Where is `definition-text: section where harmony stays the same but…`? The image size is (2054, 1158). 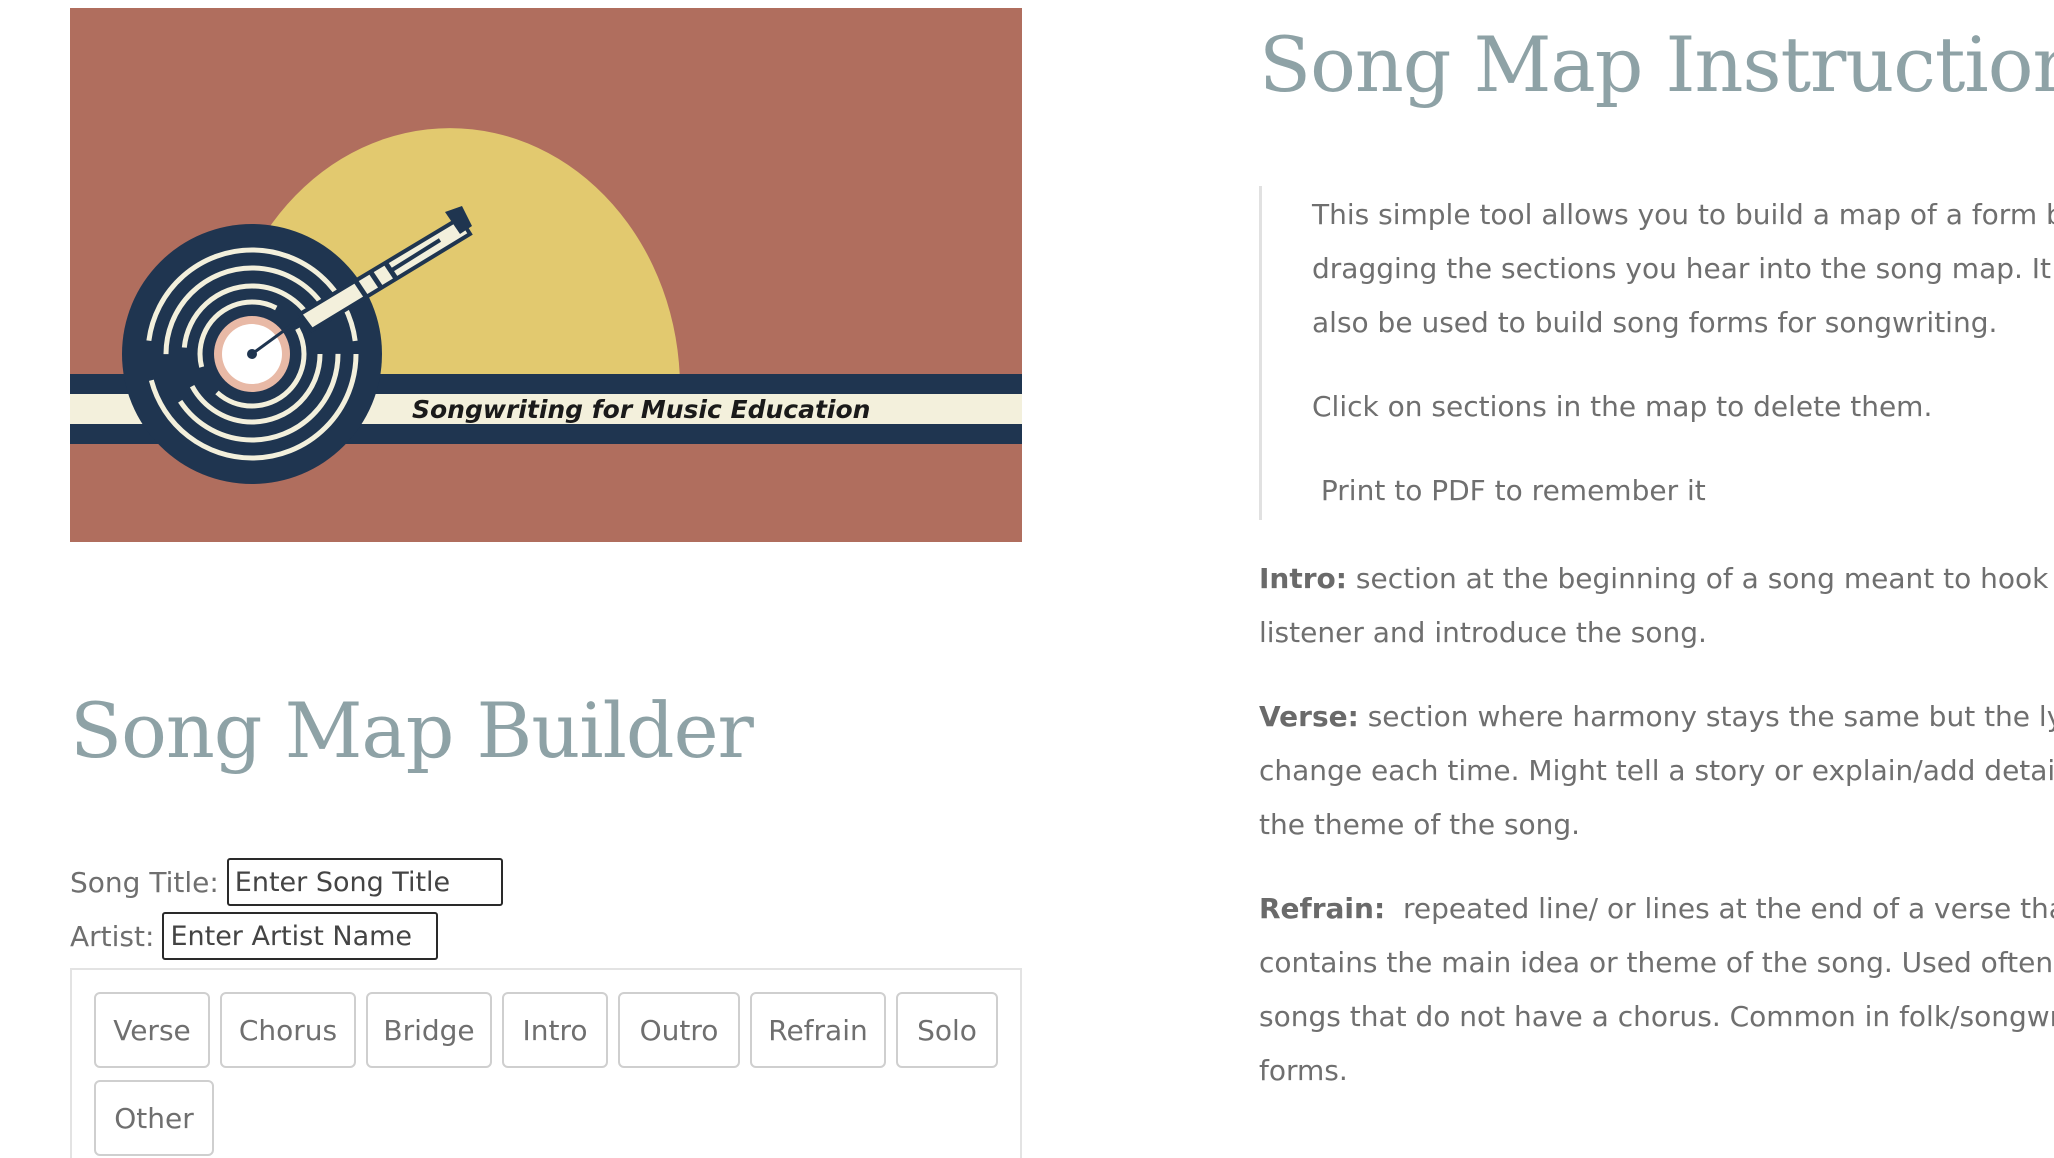 definition-text: section where harmony stays the same but… is located at coordinates (1706, 716).